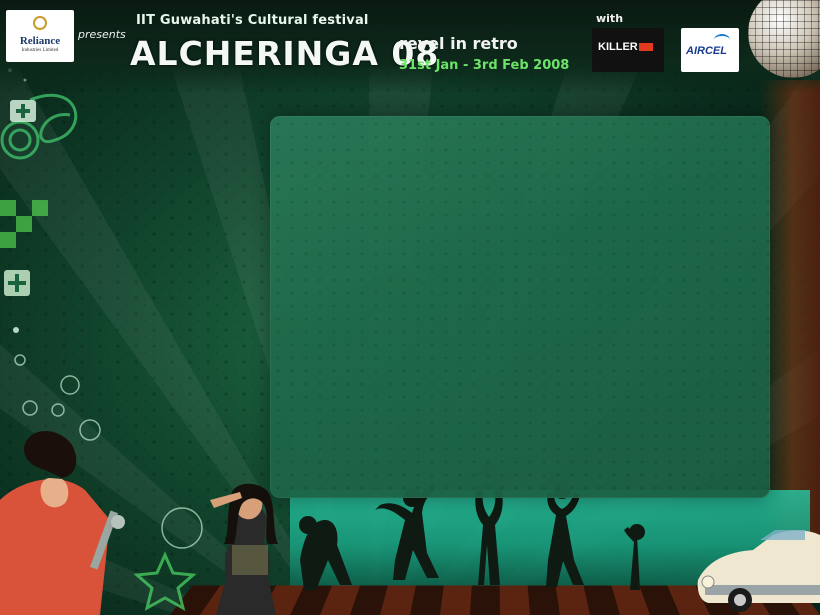  Describe the element at coordinates (40, 23) in the screenshot. I see `reliance-mark-icon` at that location.